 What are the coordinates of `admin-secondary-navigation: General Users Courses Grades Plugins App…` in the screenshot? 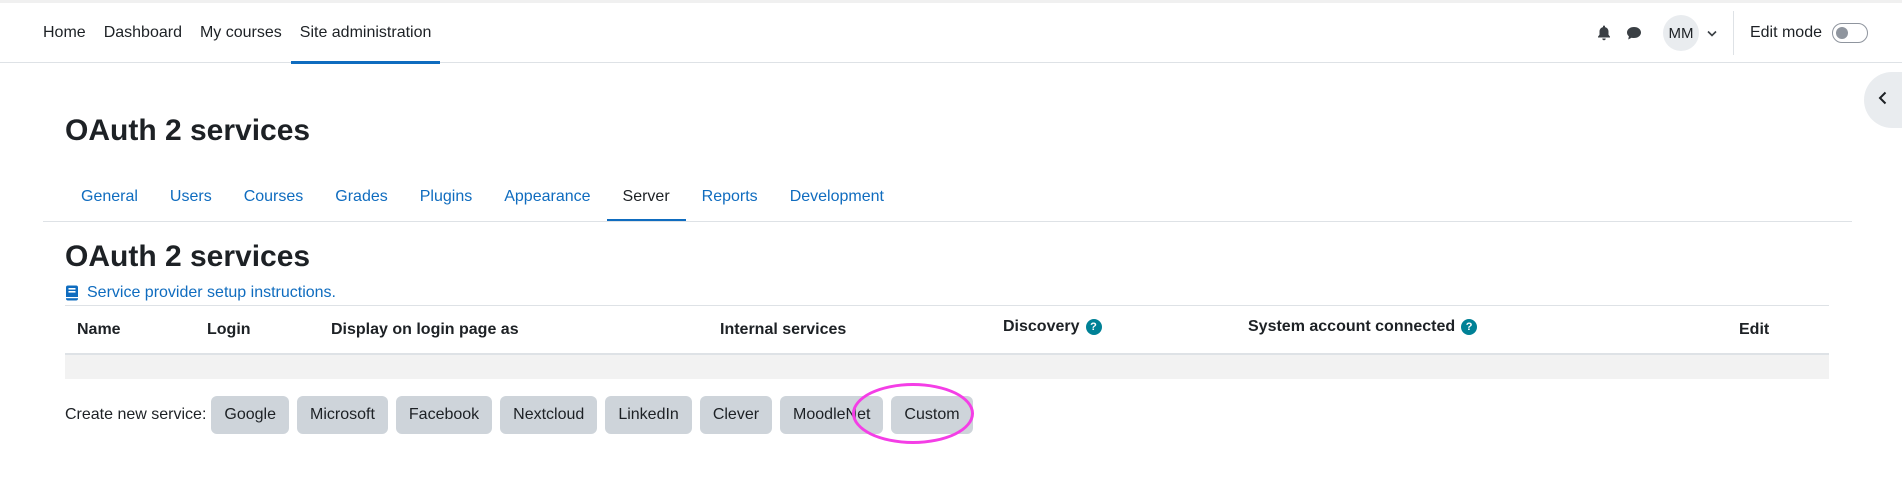 It's located at (482, 197).